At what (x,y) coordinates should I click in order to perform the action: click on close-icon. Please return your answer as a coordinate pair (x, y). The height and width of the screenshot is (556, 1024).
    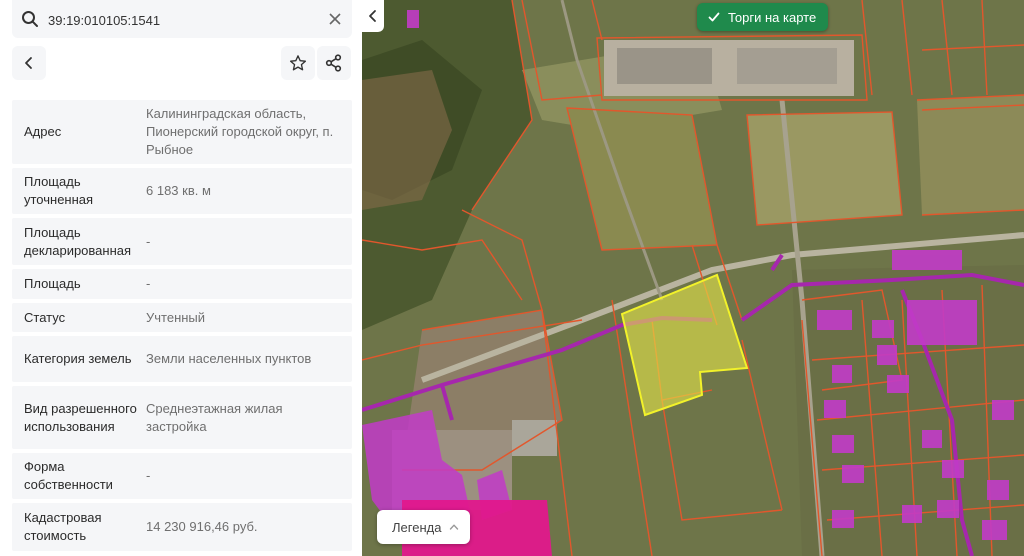
    Looking at the image, I should click on (335, 19).